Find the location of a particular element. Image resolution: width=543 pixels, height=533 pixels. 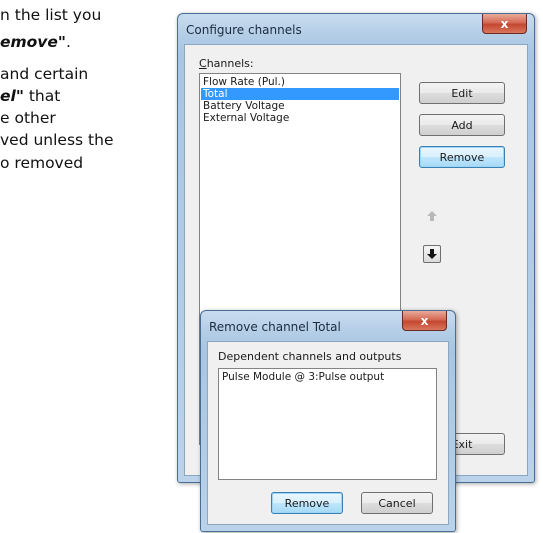

move-up-button is located at coordinates (432, 216).